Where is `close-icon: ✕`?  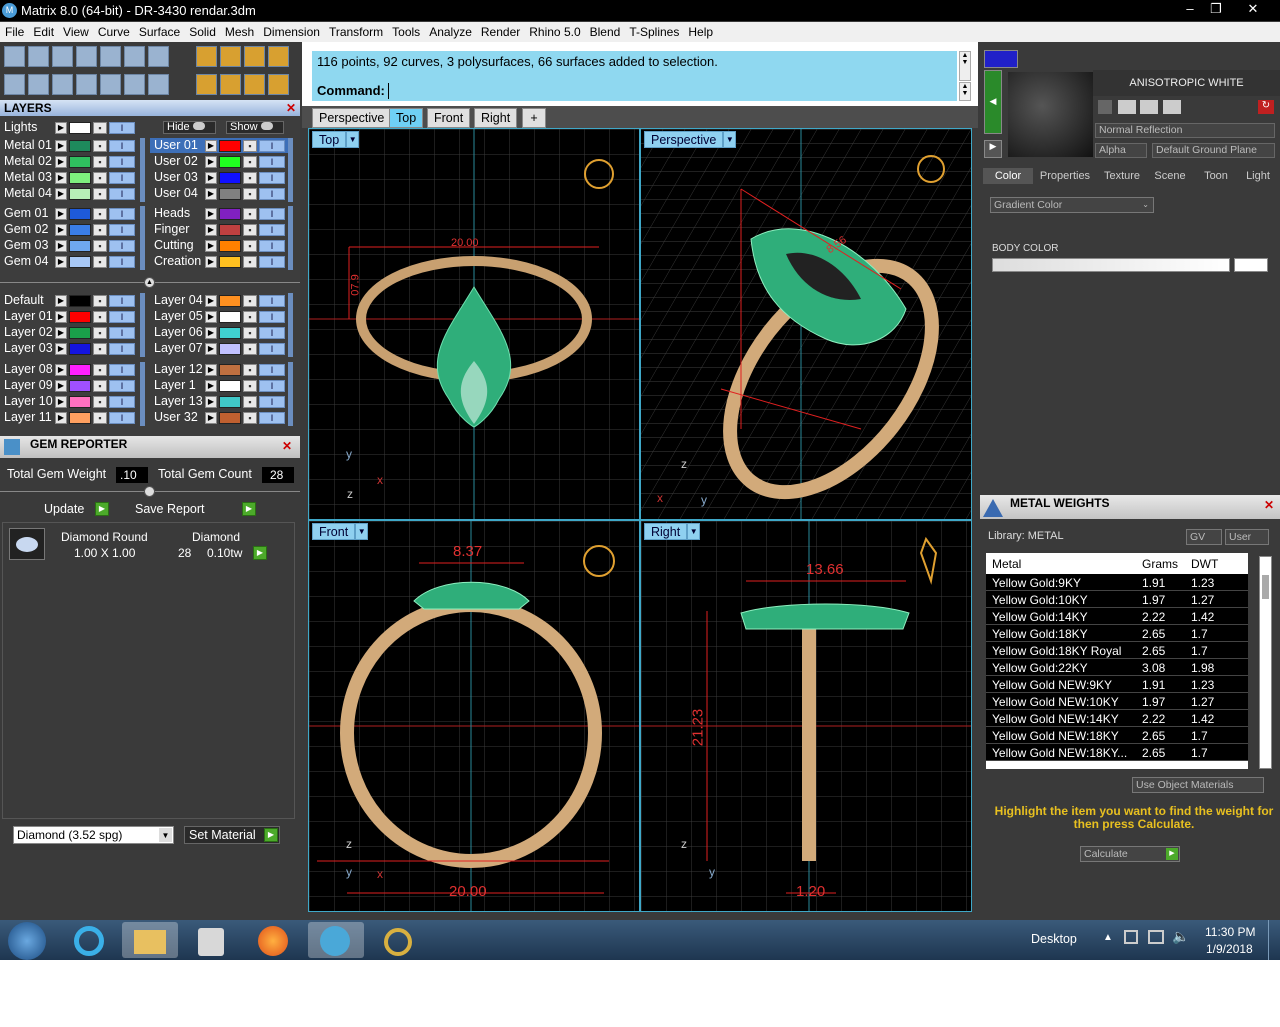 close-icon: ✕ is located at coordinates (291, 108).